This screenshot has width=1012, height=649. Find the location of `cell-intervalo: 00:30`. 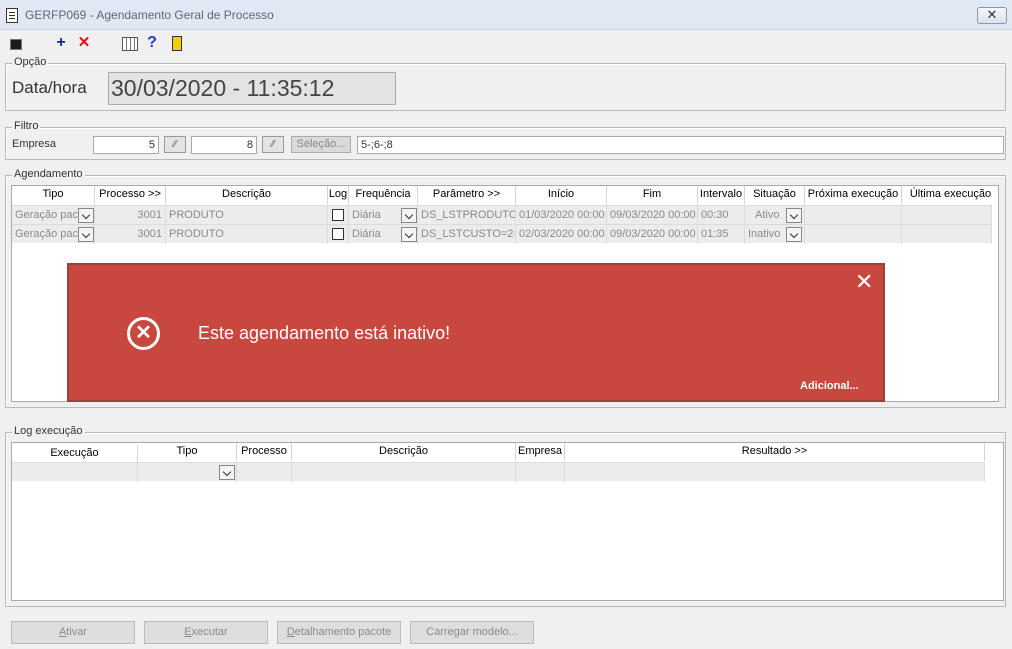

cell-intervalo: 00:30 is located at coordinates (721, 215).